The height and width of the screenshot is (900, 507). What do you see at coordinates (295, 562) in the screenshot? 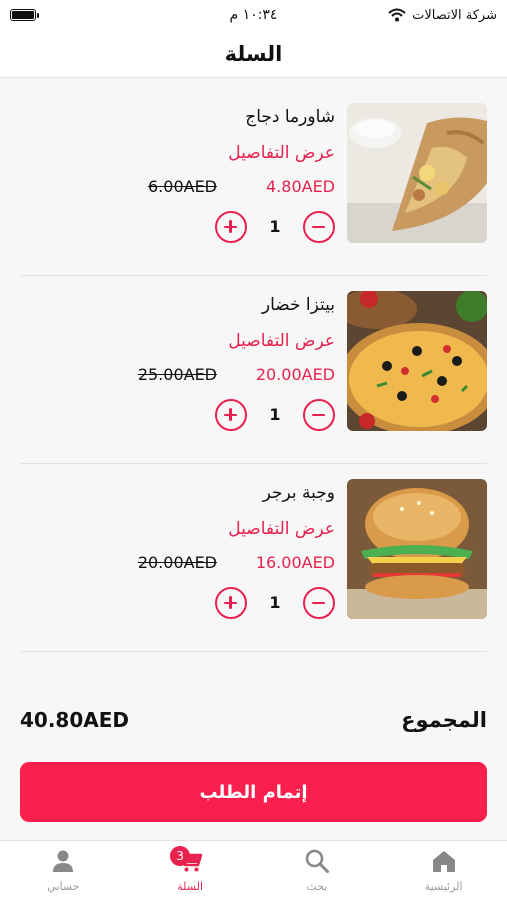
I see `item-price: 16.00AED` at bounding box center [295, 562].